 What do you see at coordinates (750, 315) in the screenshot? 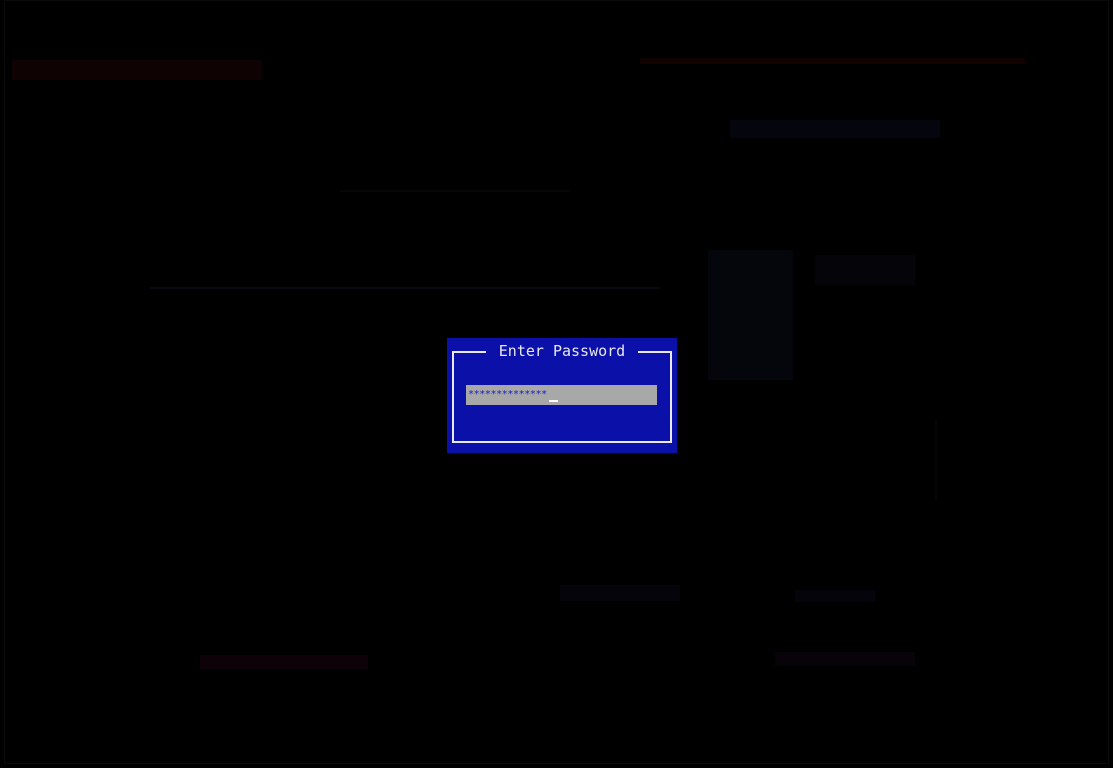
I see `faded-panel` at bounding box center [750, 315].